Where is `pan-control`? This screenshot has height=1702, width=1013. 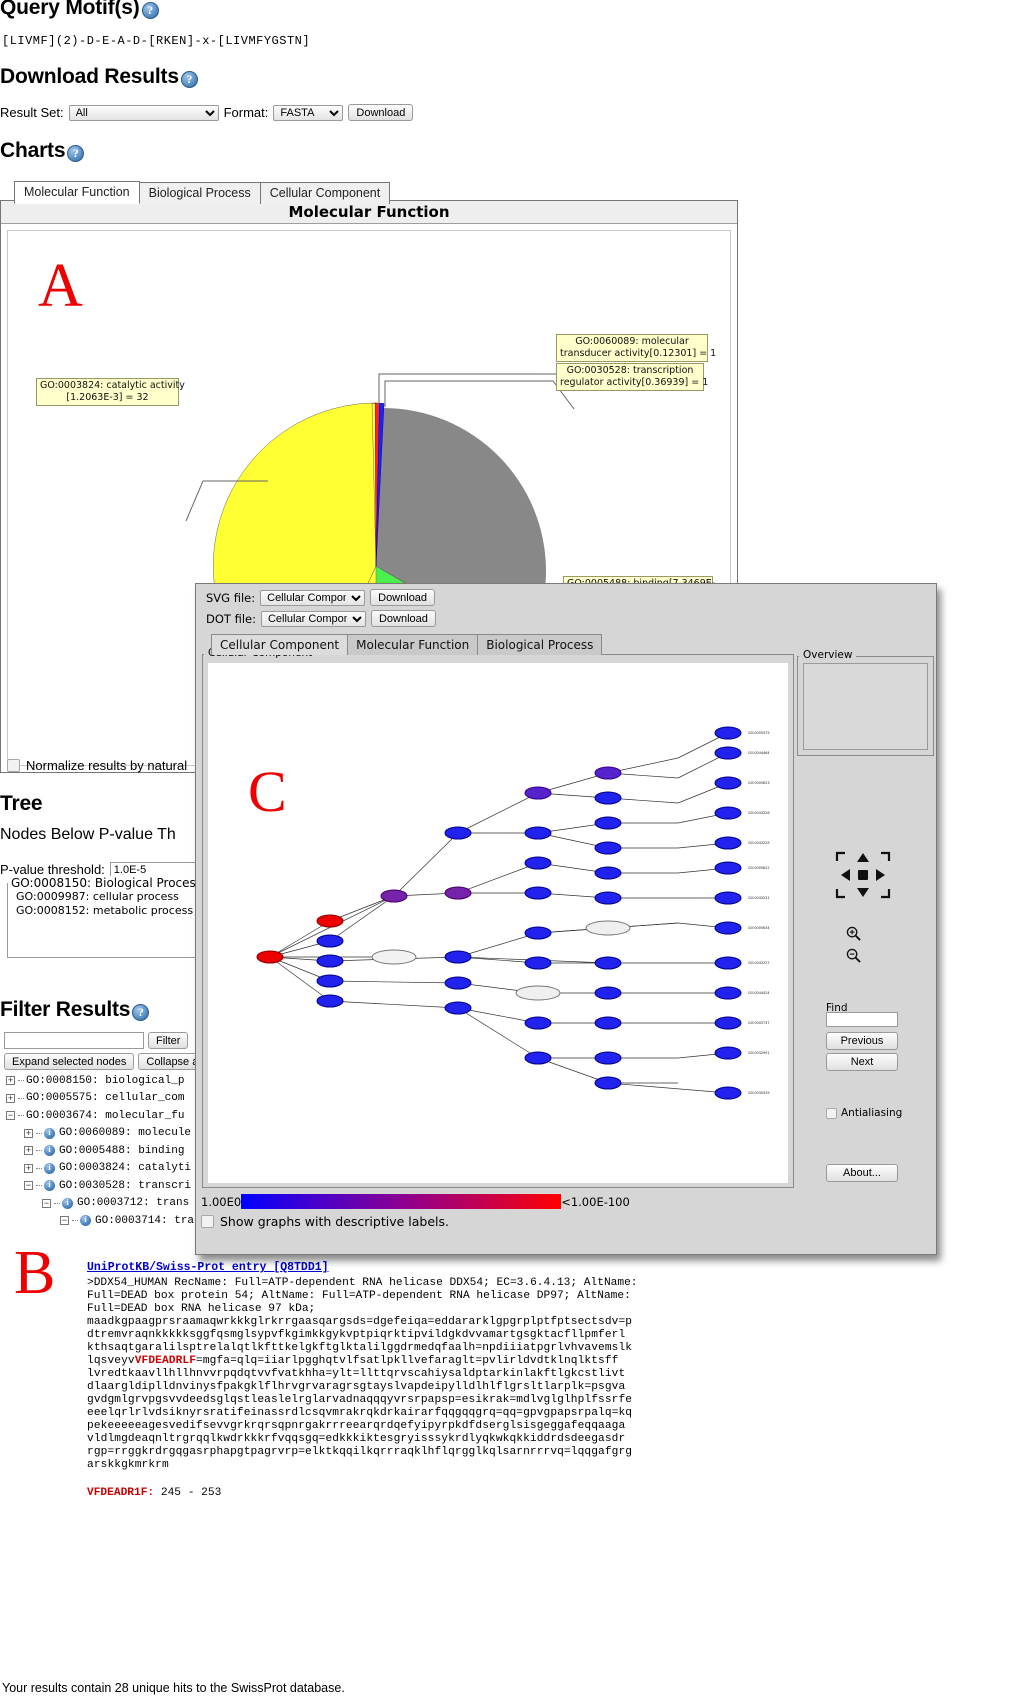
pan-control is located at coordinates (863, 875).